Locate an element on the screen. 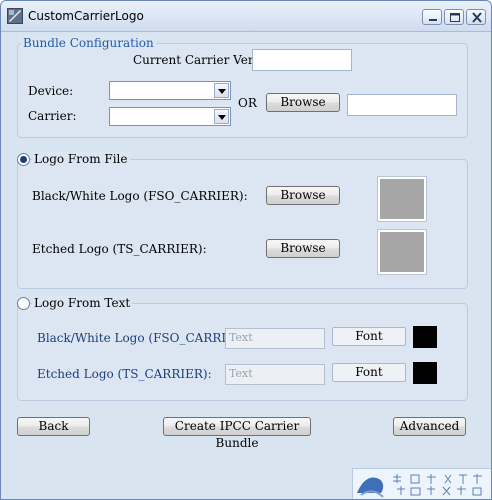  logo-from-file-label: Logo From File is located at coordinates (81, 159).